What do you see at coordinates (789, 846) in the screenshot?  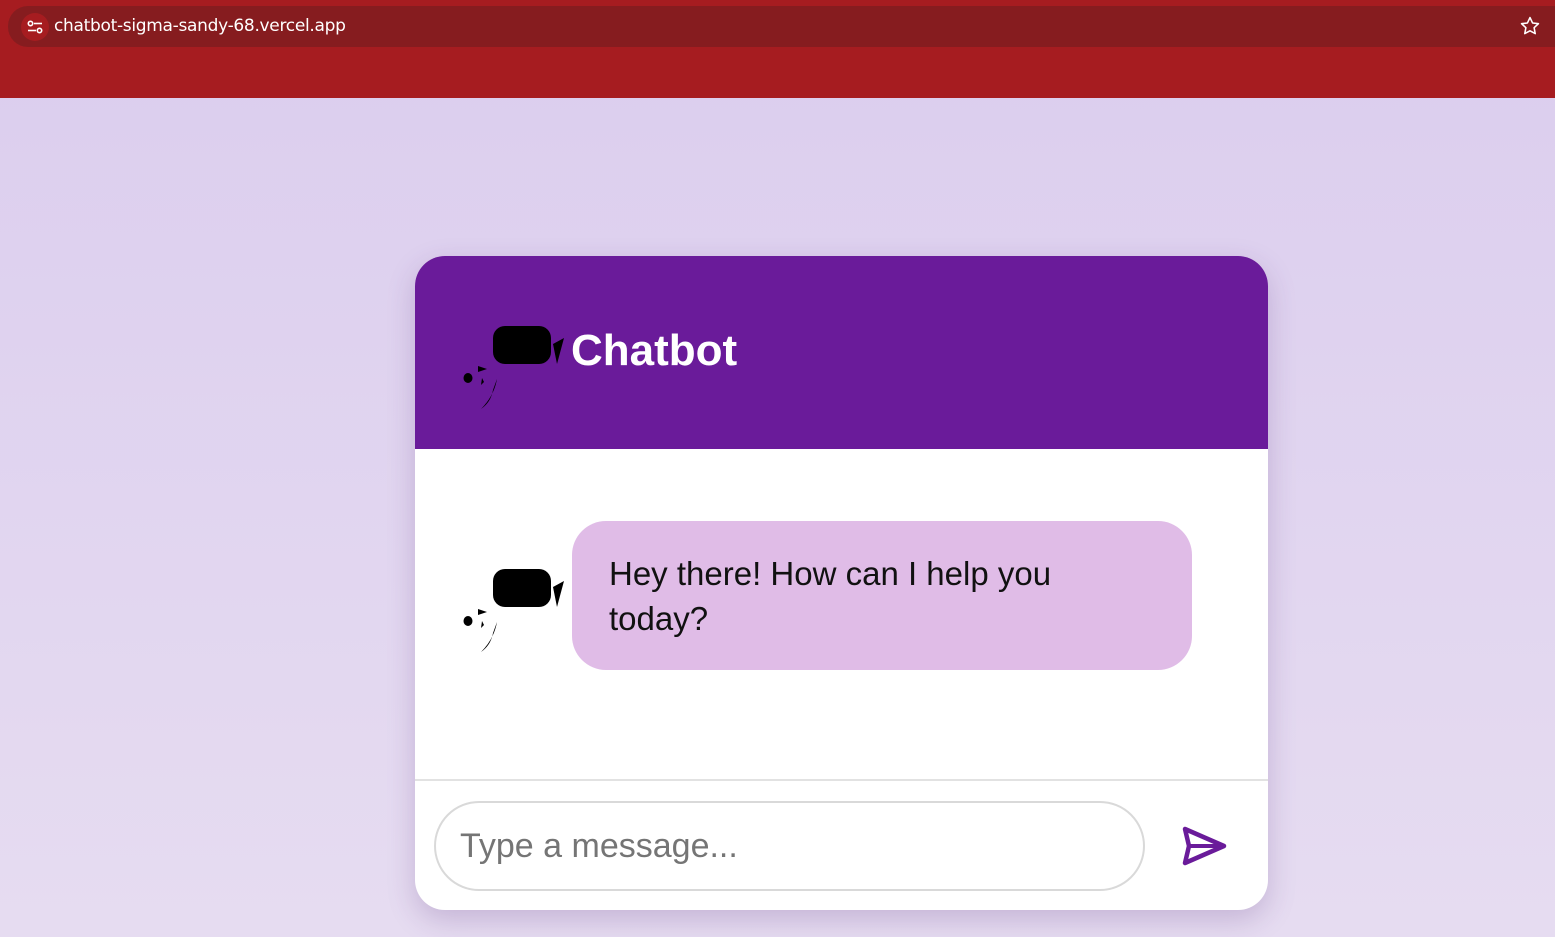 I see `message-input` at bounding box center [789, 846].